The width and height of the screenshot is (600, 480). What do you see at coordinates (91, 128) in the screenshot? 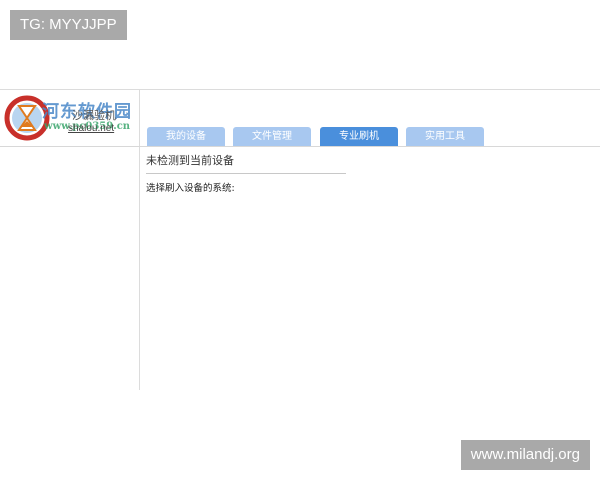
I see `app-site-link: shalou.net` at bounding box center [91, 128].